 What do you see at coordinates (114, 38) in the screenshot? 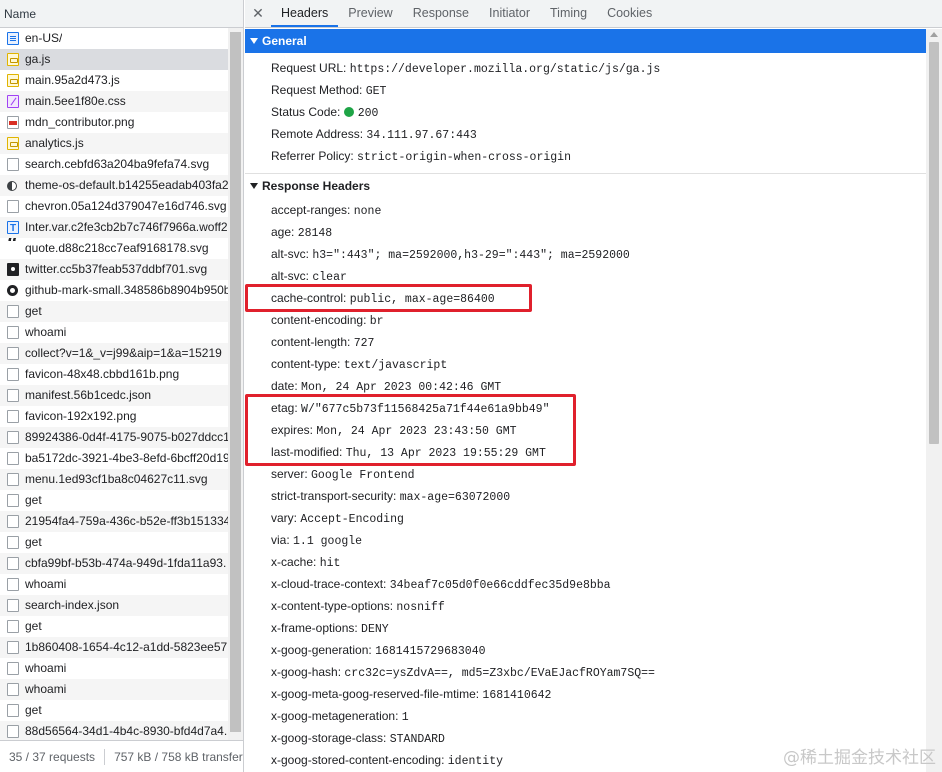
I see `request-row: en-US/` at bounding box center [114, 38].